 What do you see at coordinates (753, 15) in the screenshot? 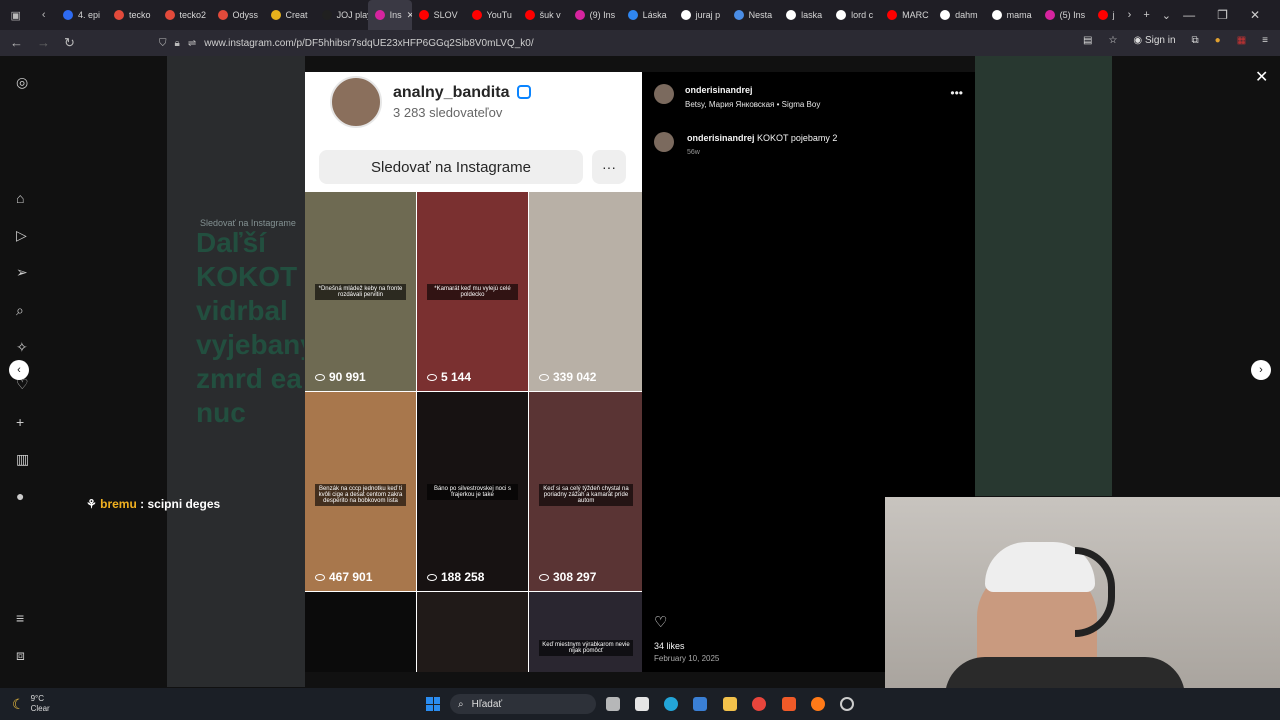
I see `browser-tab: Nesta` at bounding box center [753, 15].